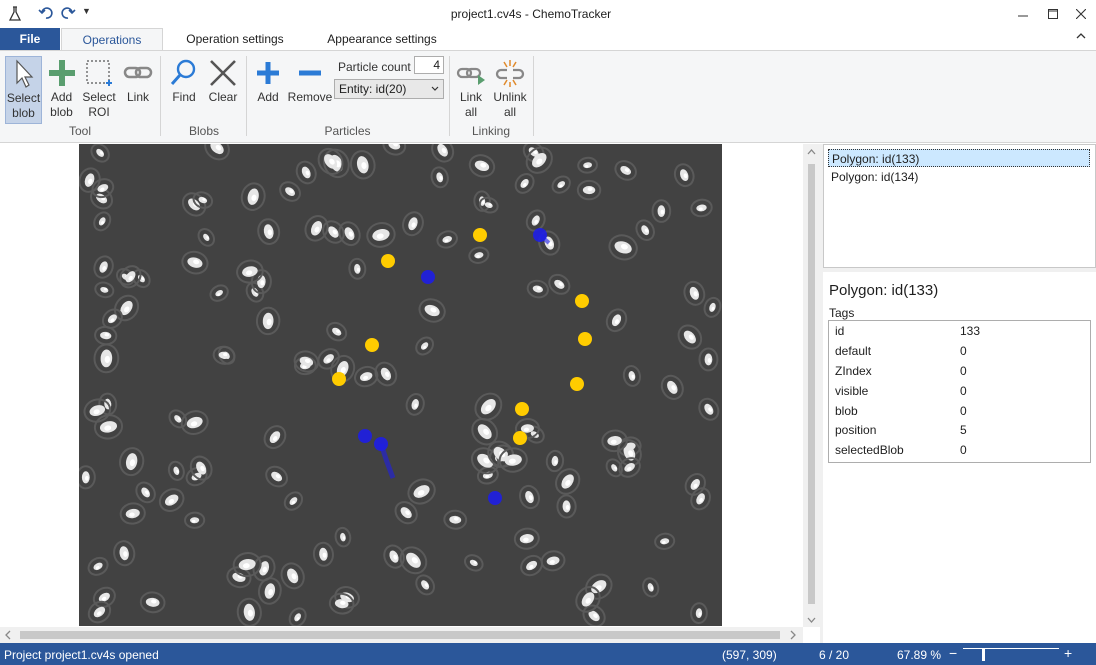  Describe the element at coordinates (374, 67) in the screenshot. I see `particle-count-label: Particle count` at that location.